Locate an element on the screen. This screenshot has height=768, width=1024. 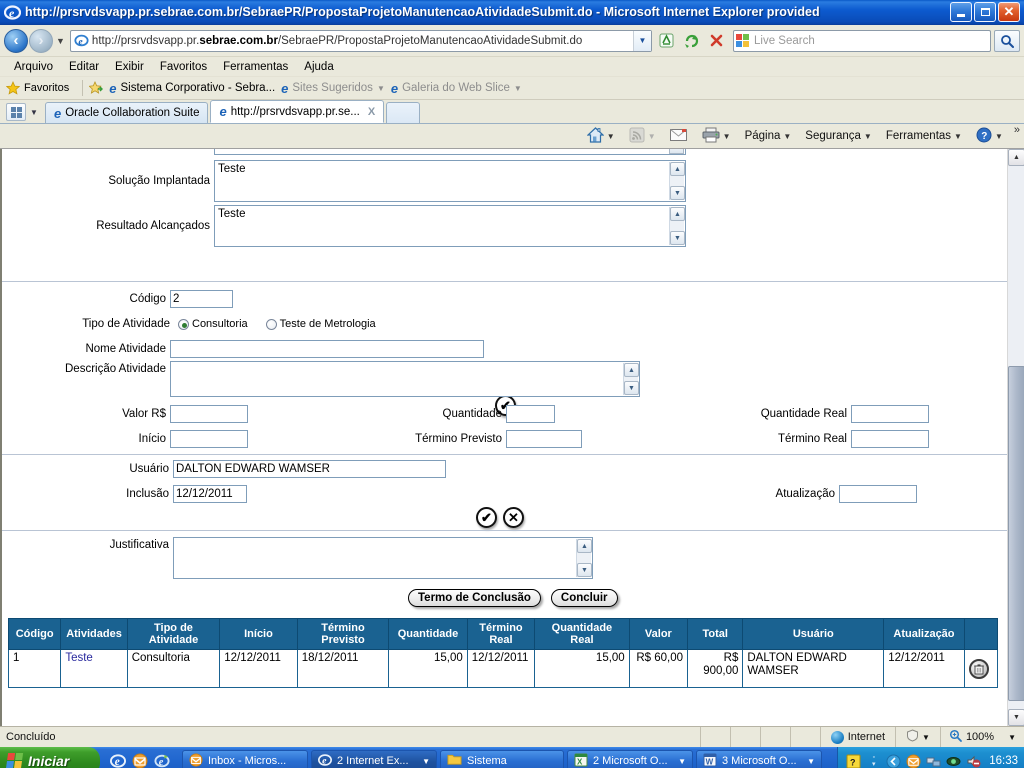
cell-atividades: Teste is located at coordinates (94, 668).